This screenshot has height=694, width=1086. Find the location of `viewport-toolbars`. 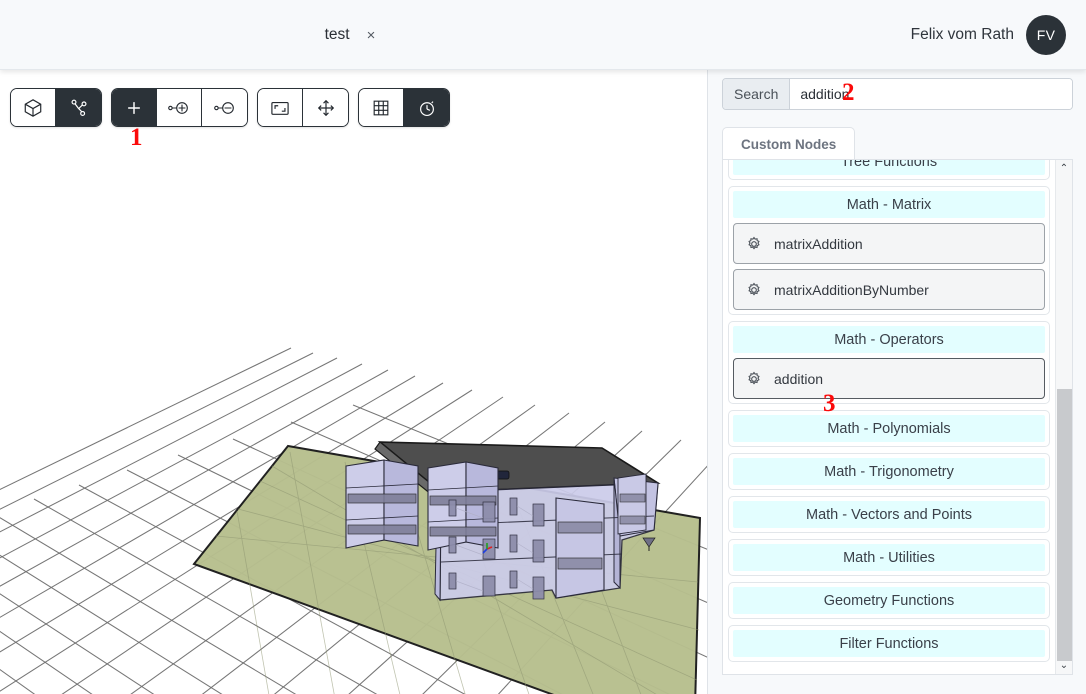

viewport-toolbars is located at coordinates (230, 107).